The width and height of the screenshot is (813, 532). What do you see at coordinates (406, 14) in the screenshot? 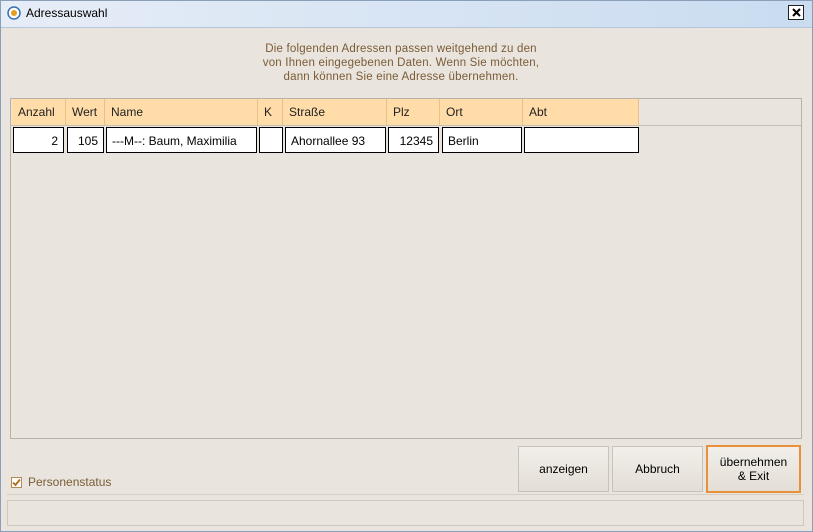
I see `title-bar: Adressauswahl` at bounding box center [406, 14].